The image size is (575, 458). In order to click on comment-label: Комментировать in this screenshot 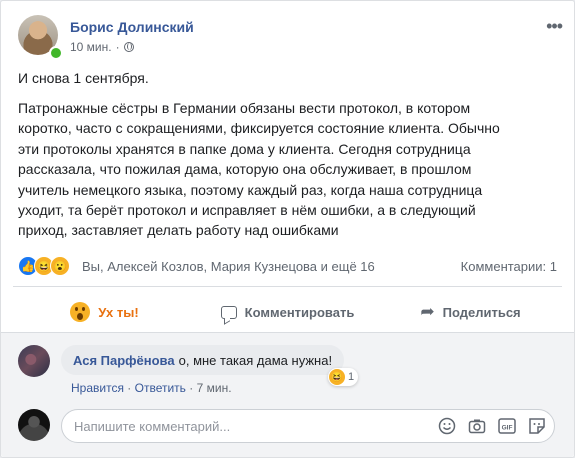, I will do `click(299, 312)`.